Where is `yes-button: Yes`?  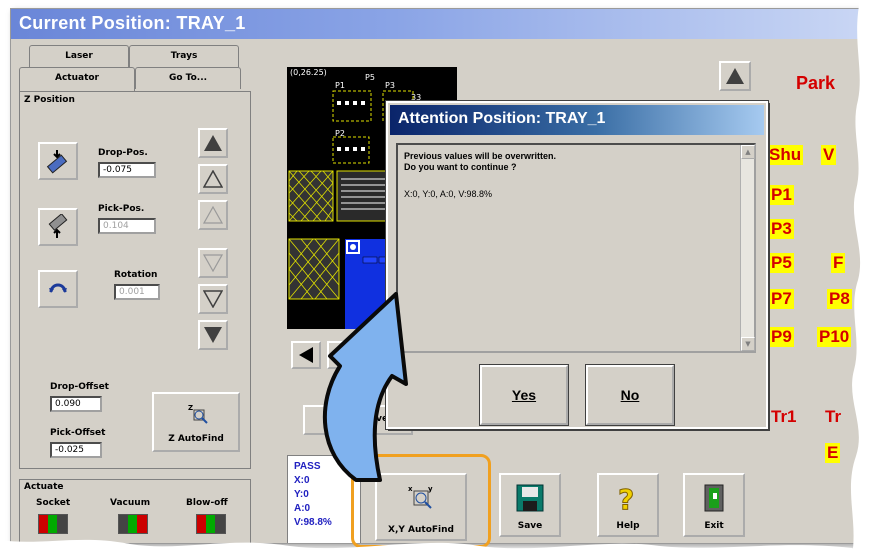
yes-button: Yes is located at coordinates (524, 395).